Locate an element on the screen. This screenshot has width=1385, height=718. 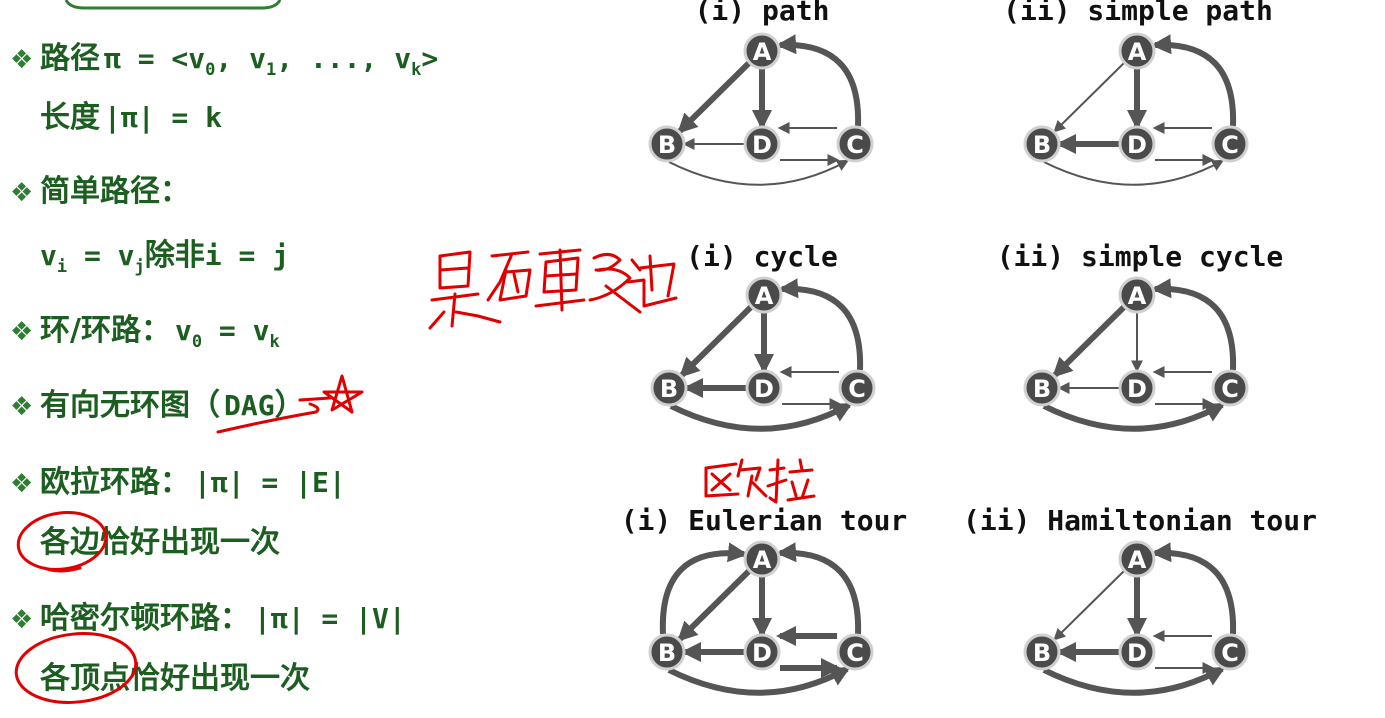
graph-path: A B D C is located at coordinates (761, 109).